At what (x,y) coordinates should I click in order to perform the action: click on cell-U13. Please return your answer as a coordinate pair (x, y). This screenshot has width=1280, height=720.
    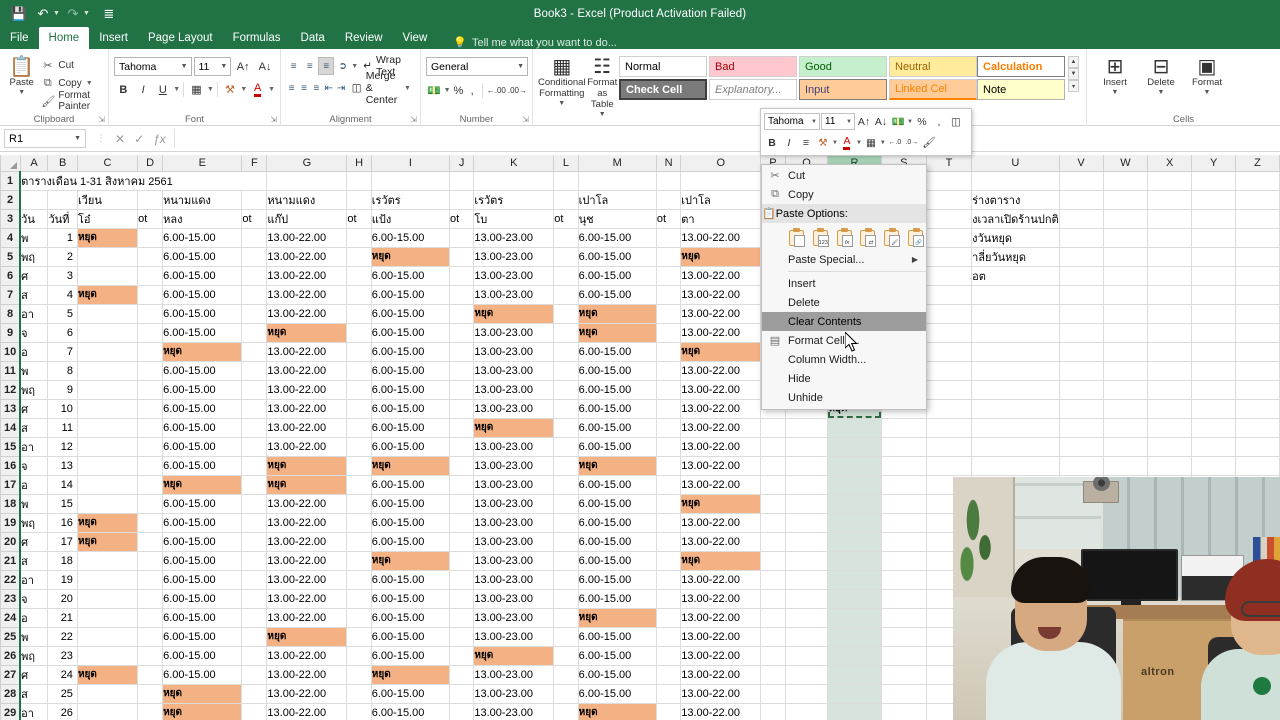
    Looking at the image, I should click on (1015, 409).